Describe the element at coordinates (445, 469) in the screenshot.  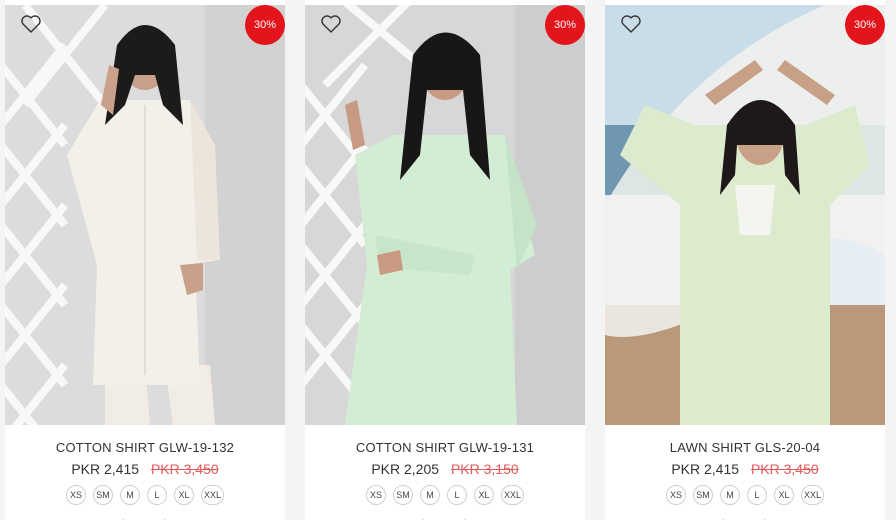
I see `product-prices: PKR 2,205 PKR 3,150` at that location.